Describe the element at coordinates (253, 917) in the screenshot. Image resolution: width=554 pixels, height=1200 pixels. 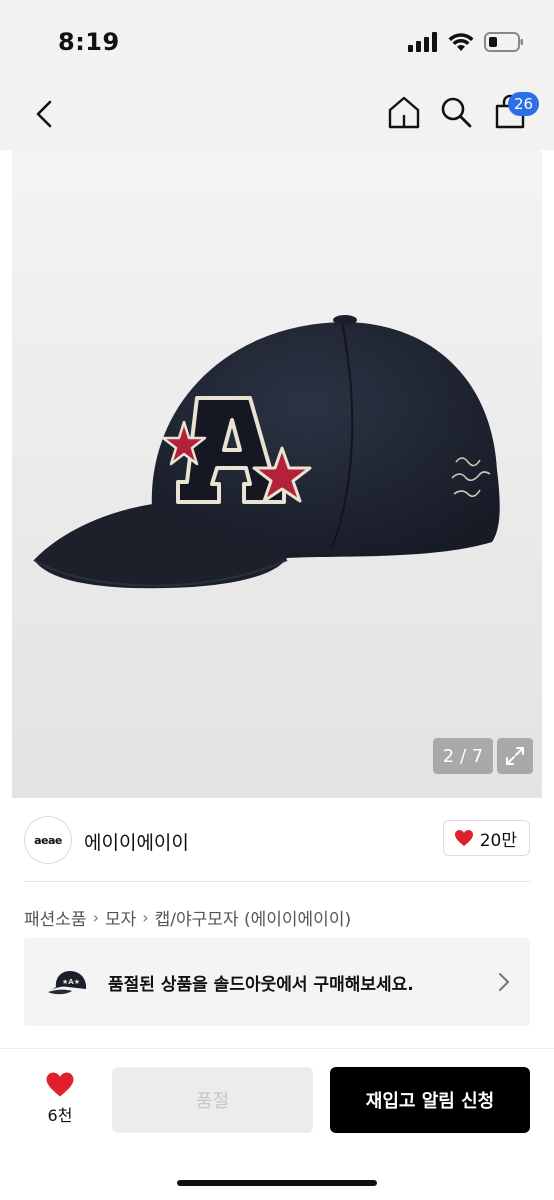
I see `breadcrumb-item-detail: 캡/야구모자 (에이이에이이)` at that location.